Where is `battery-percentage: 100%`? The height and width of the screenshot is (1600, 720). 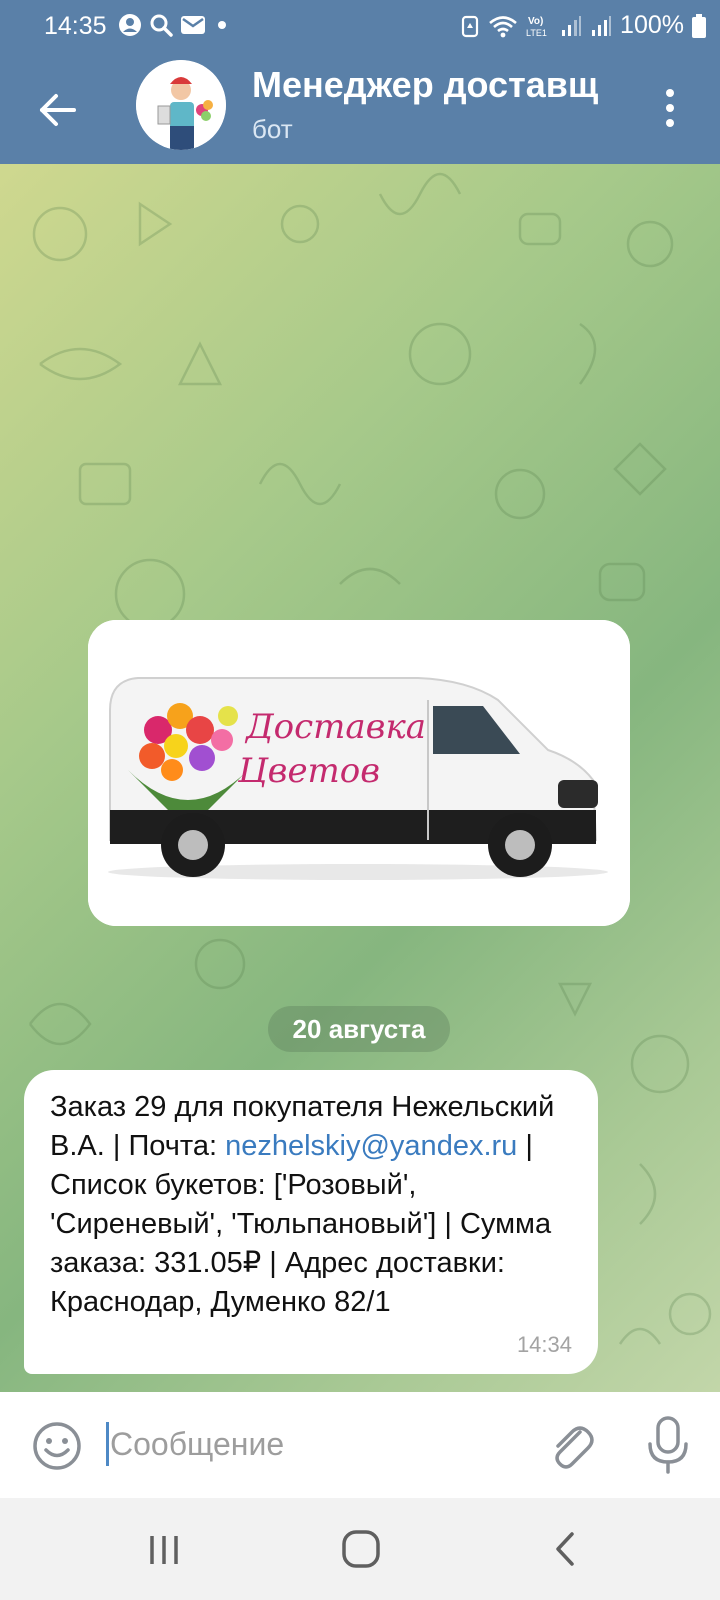
battery-percentage: 100% is located at coordinates (652, 25).